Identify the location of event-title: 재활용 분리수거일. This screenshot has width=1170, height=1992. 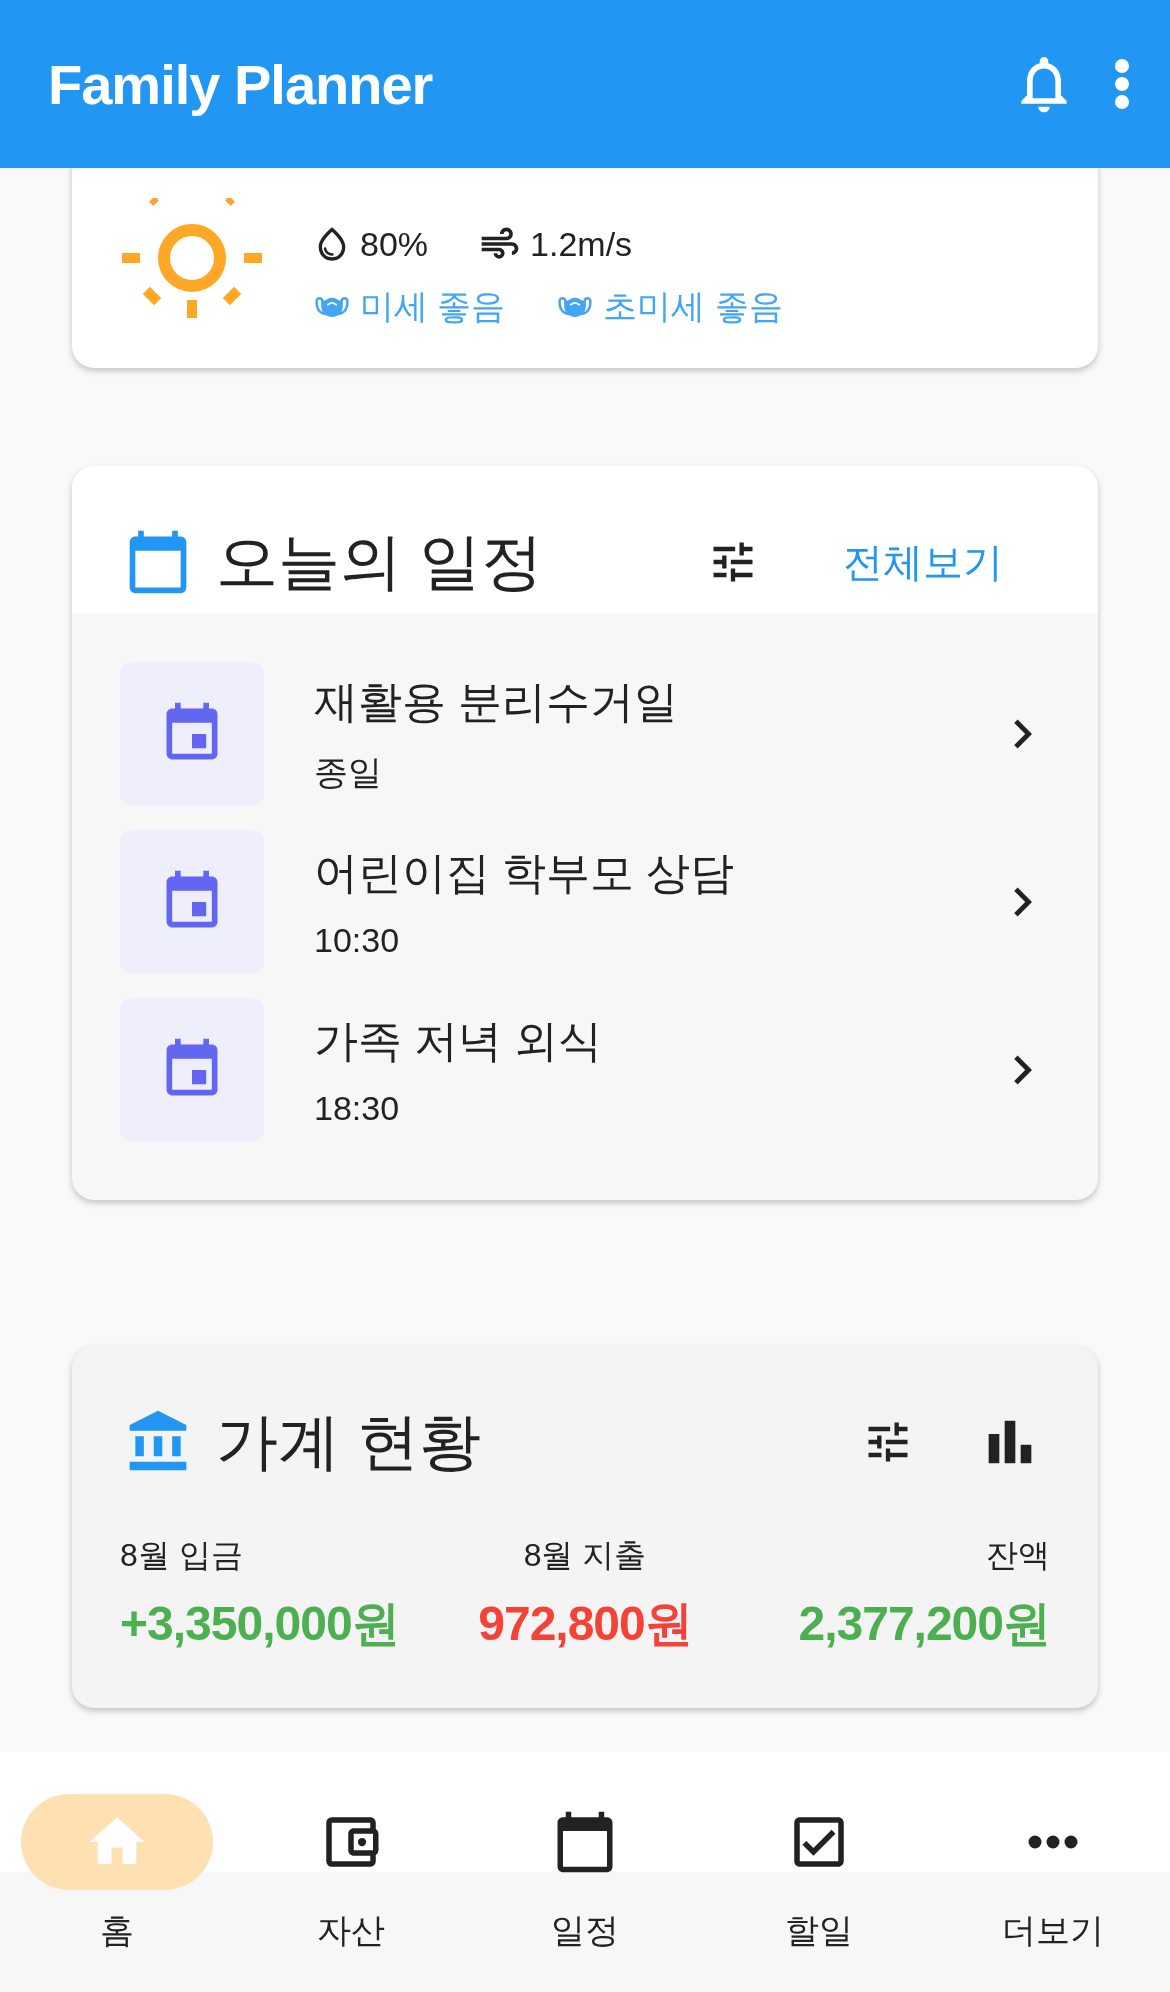
(497, 701).